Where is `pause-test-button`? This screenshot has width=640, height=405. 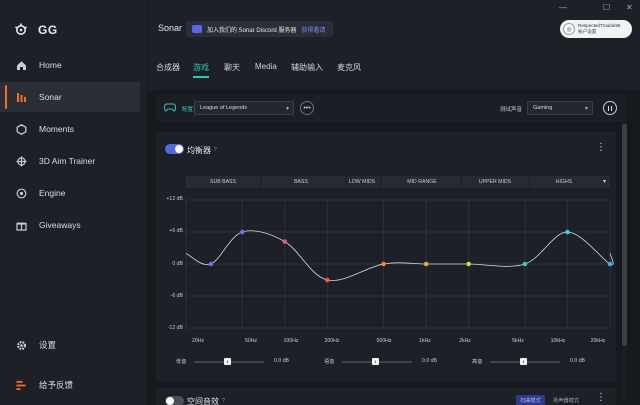
pause-test-button is located at coordinates (610, 108).